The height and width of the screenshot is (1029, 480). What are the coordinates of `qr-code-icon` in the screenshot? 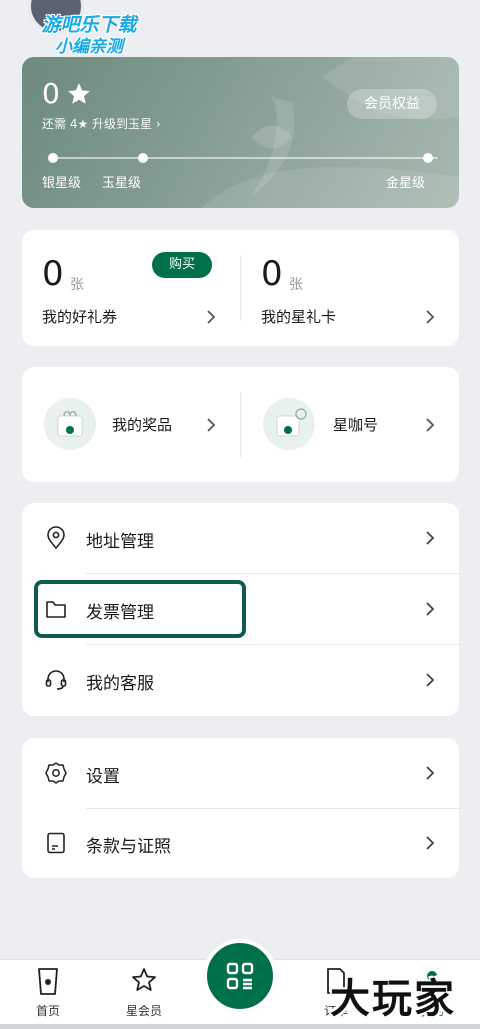 It's located at (240, 976).